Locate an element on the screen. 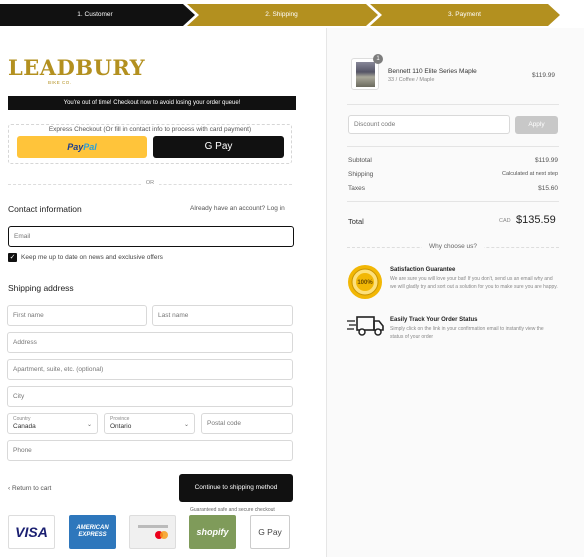 The height and width of the screenshot is (557, 584). province-label: Province is located at coordinates (120, 419).